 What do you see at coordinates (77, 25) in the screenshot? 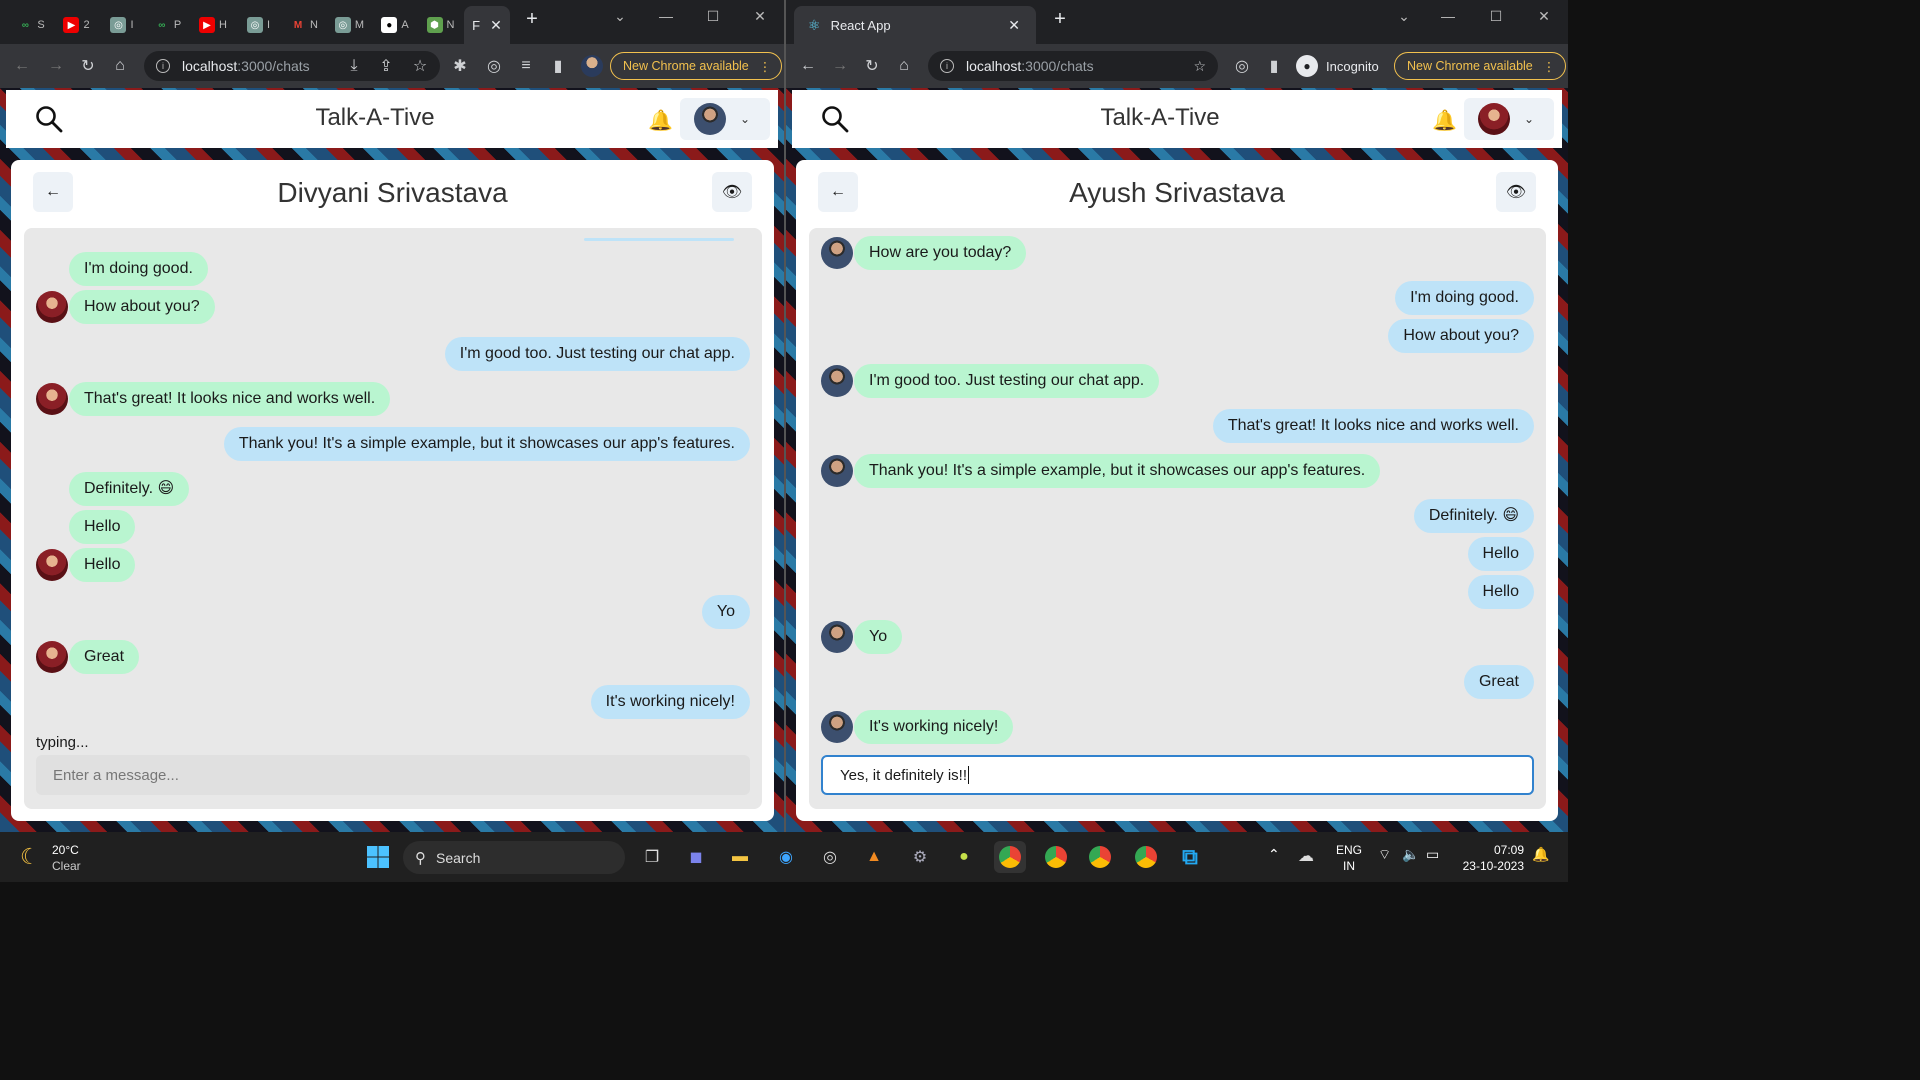
I see `pinned-tab: ▶ 2` at bounding box center [77, 25].